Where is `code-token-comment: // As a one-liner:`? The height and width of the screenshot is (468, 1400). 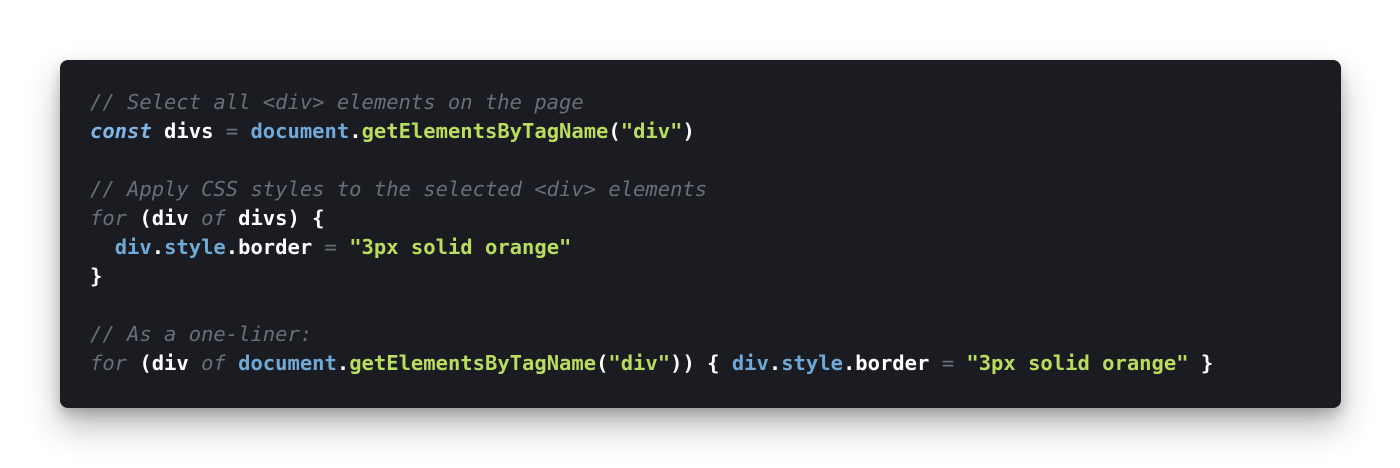 code-token-comment: // As a one-liner: is located at coordinates (201, 334).